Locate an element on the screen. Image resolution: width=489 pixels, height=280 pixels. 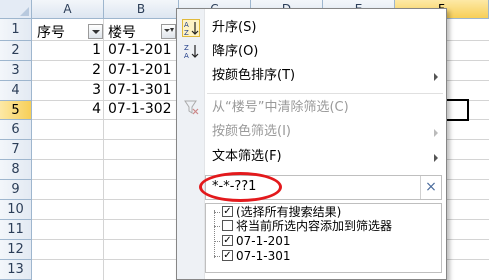
row-header: 11 is located at coordinates (16, 230).